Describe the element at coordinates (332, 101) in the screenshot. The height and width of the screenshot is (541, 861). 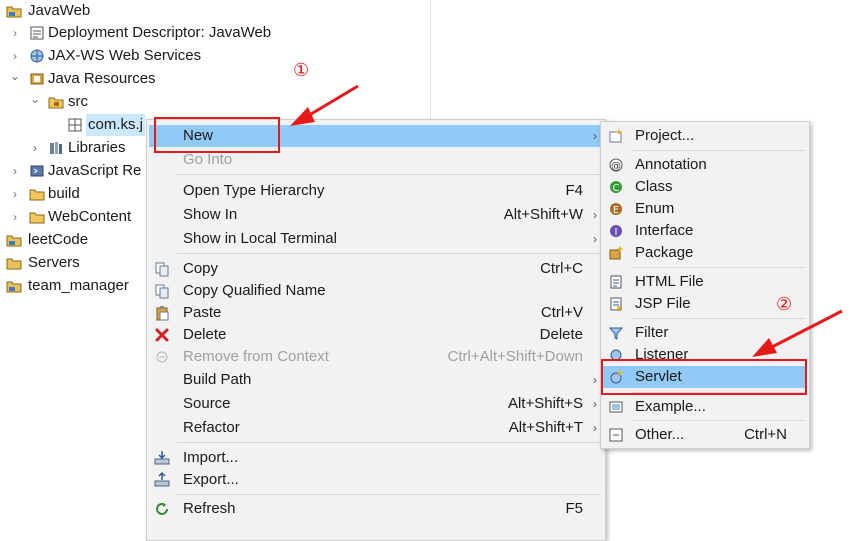
I see `arrow-to-new` at that location.